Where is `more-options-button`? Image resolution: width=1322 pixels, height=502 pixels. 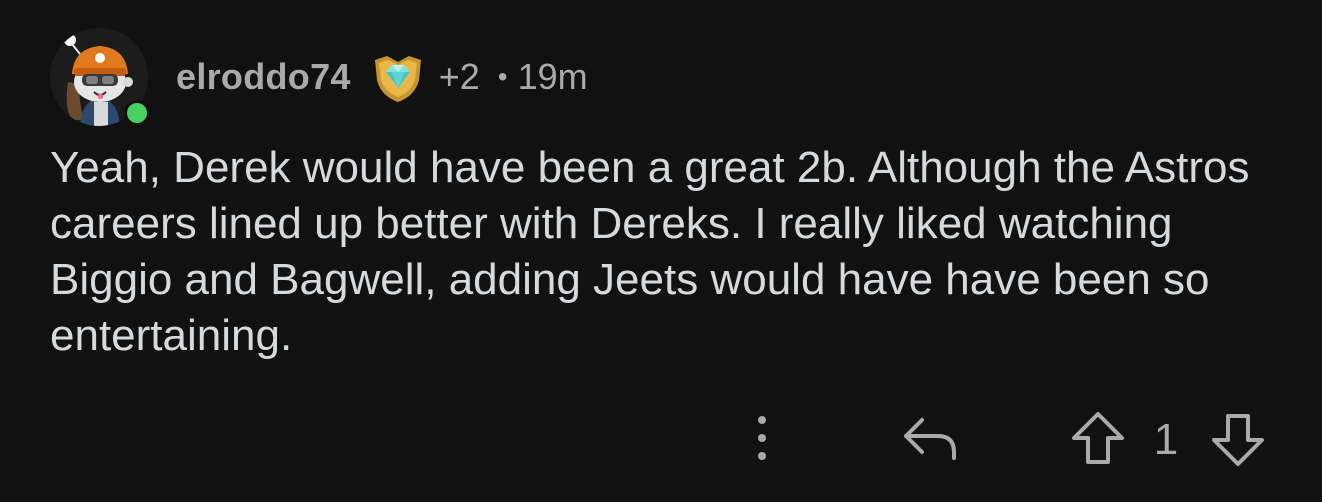
more-options-button is located at coordinates (762, 438).